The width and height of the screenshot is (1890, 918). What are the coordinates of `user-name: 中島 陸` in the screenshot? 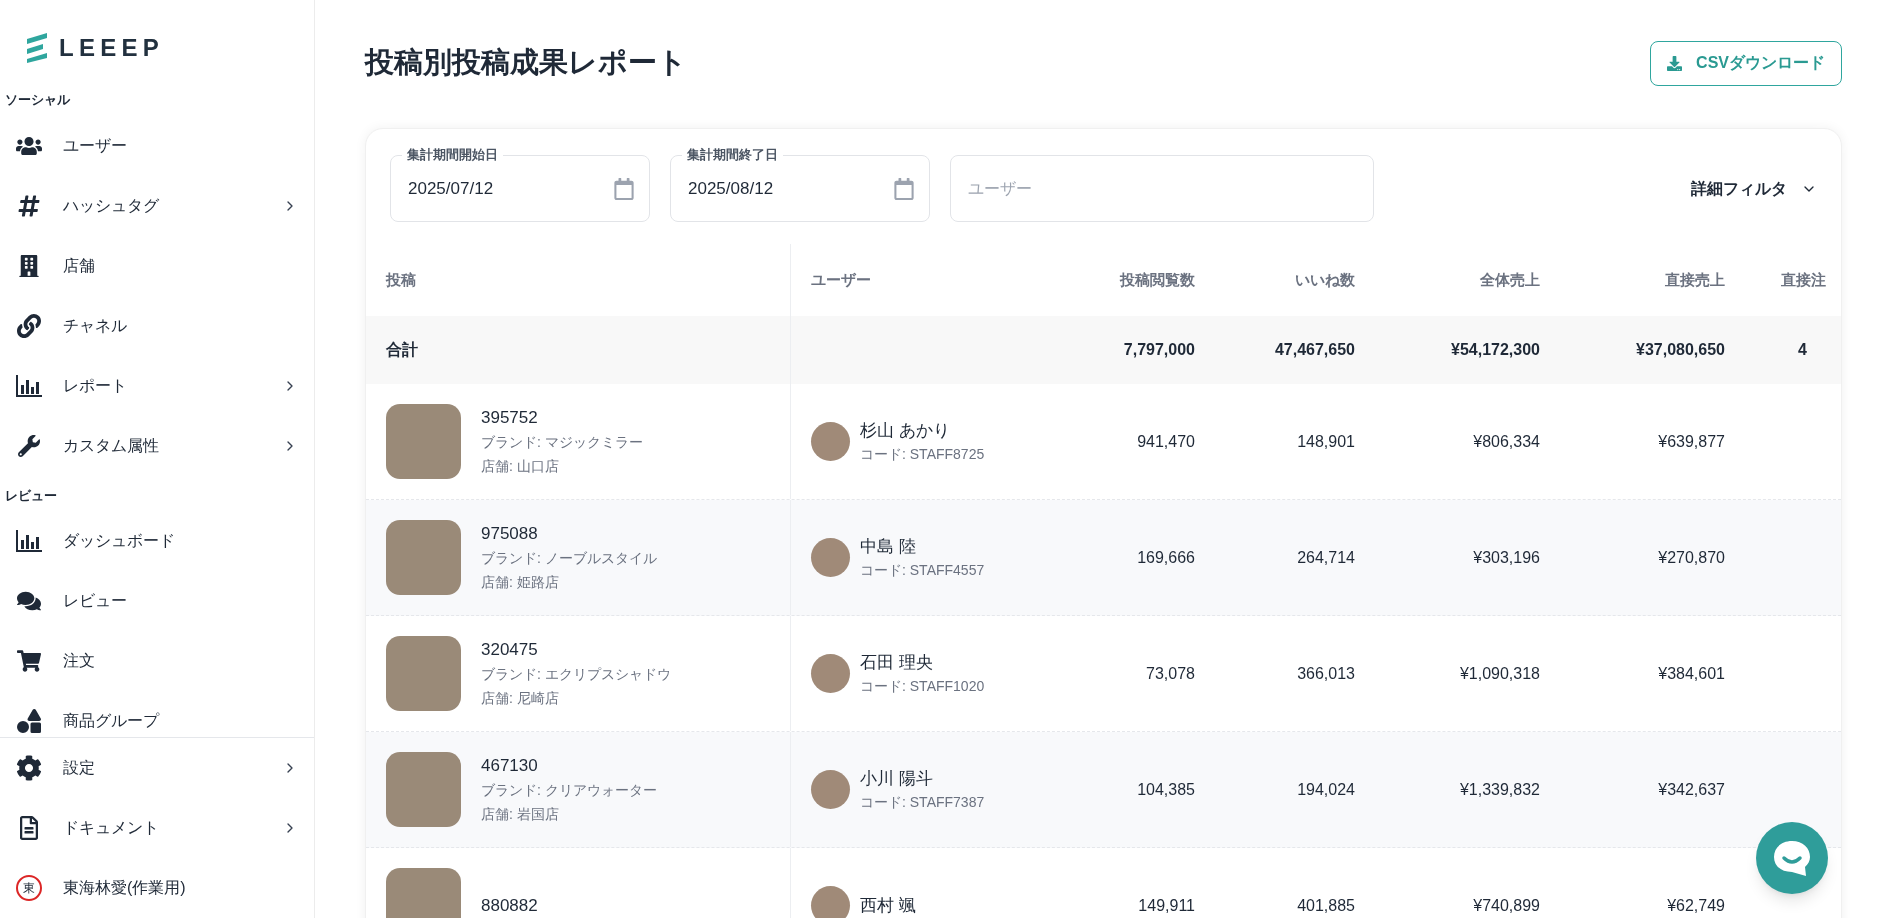 It's located at (888, 547).